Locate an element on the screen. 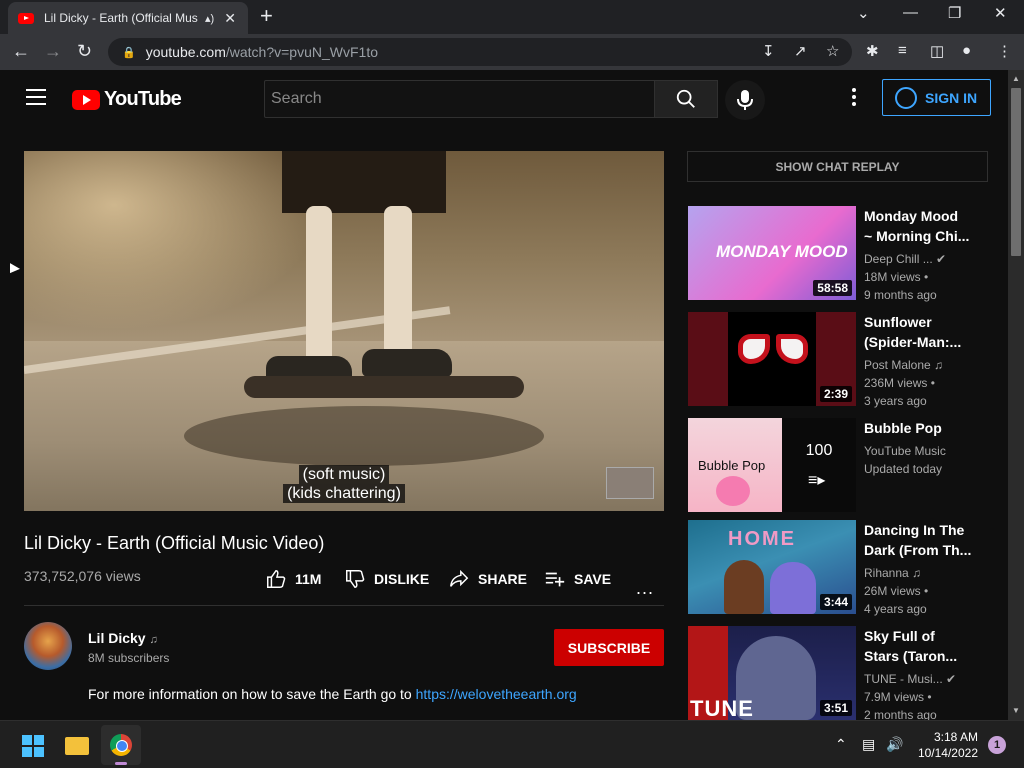 This screenshot has width=1024, height=768. install-app-icon: ↧ is located at coordinates (768, 51).